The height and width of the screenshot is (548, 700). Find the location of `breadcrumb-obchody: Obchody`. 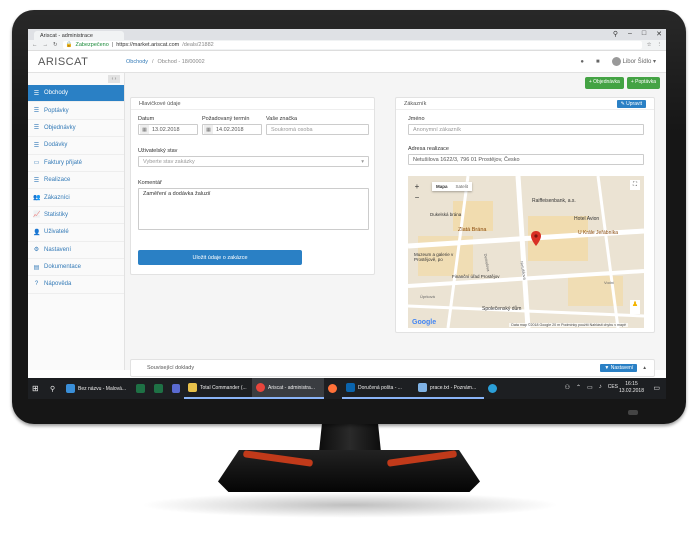

breadcrumb-obchody: Obchody is located at coordinates (137, 62).